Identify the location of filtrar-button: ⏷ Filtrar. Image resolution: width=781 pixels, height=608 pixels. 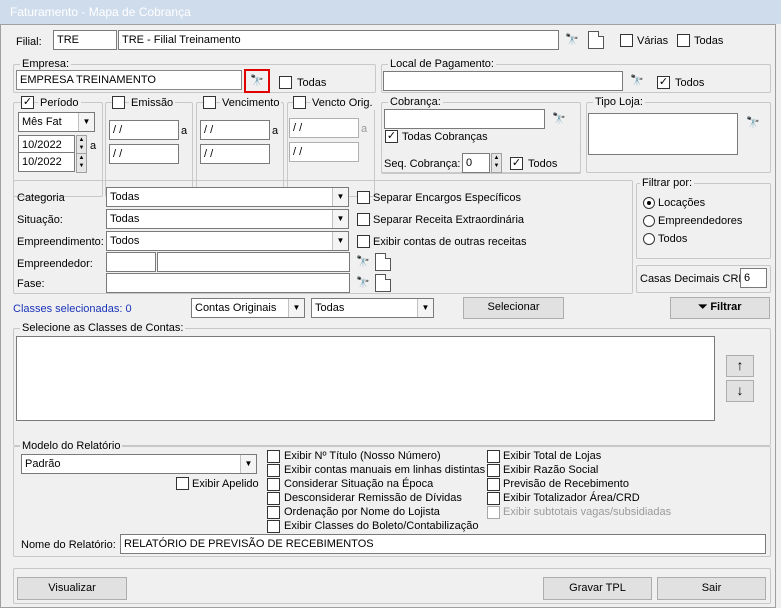
(720, 308).